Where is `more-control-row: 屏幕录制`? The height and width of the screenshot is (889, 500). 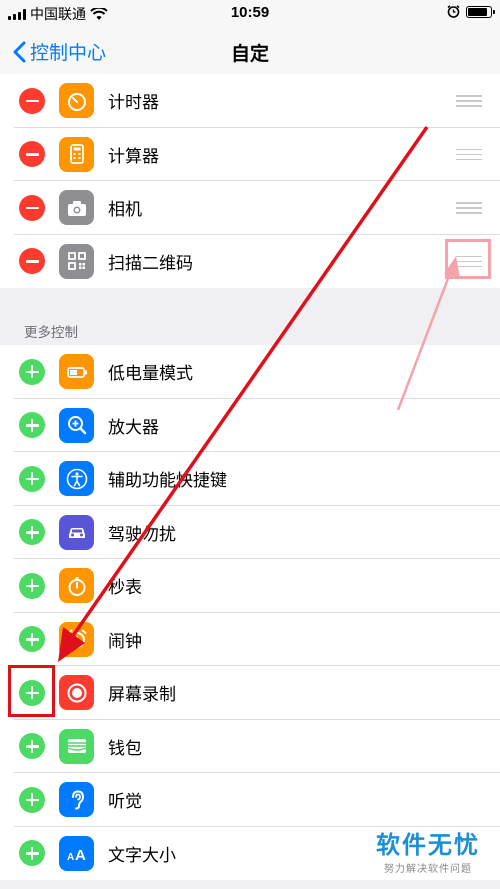
more-control-row: 屏幕录制 is located at coordinates (250, 693).